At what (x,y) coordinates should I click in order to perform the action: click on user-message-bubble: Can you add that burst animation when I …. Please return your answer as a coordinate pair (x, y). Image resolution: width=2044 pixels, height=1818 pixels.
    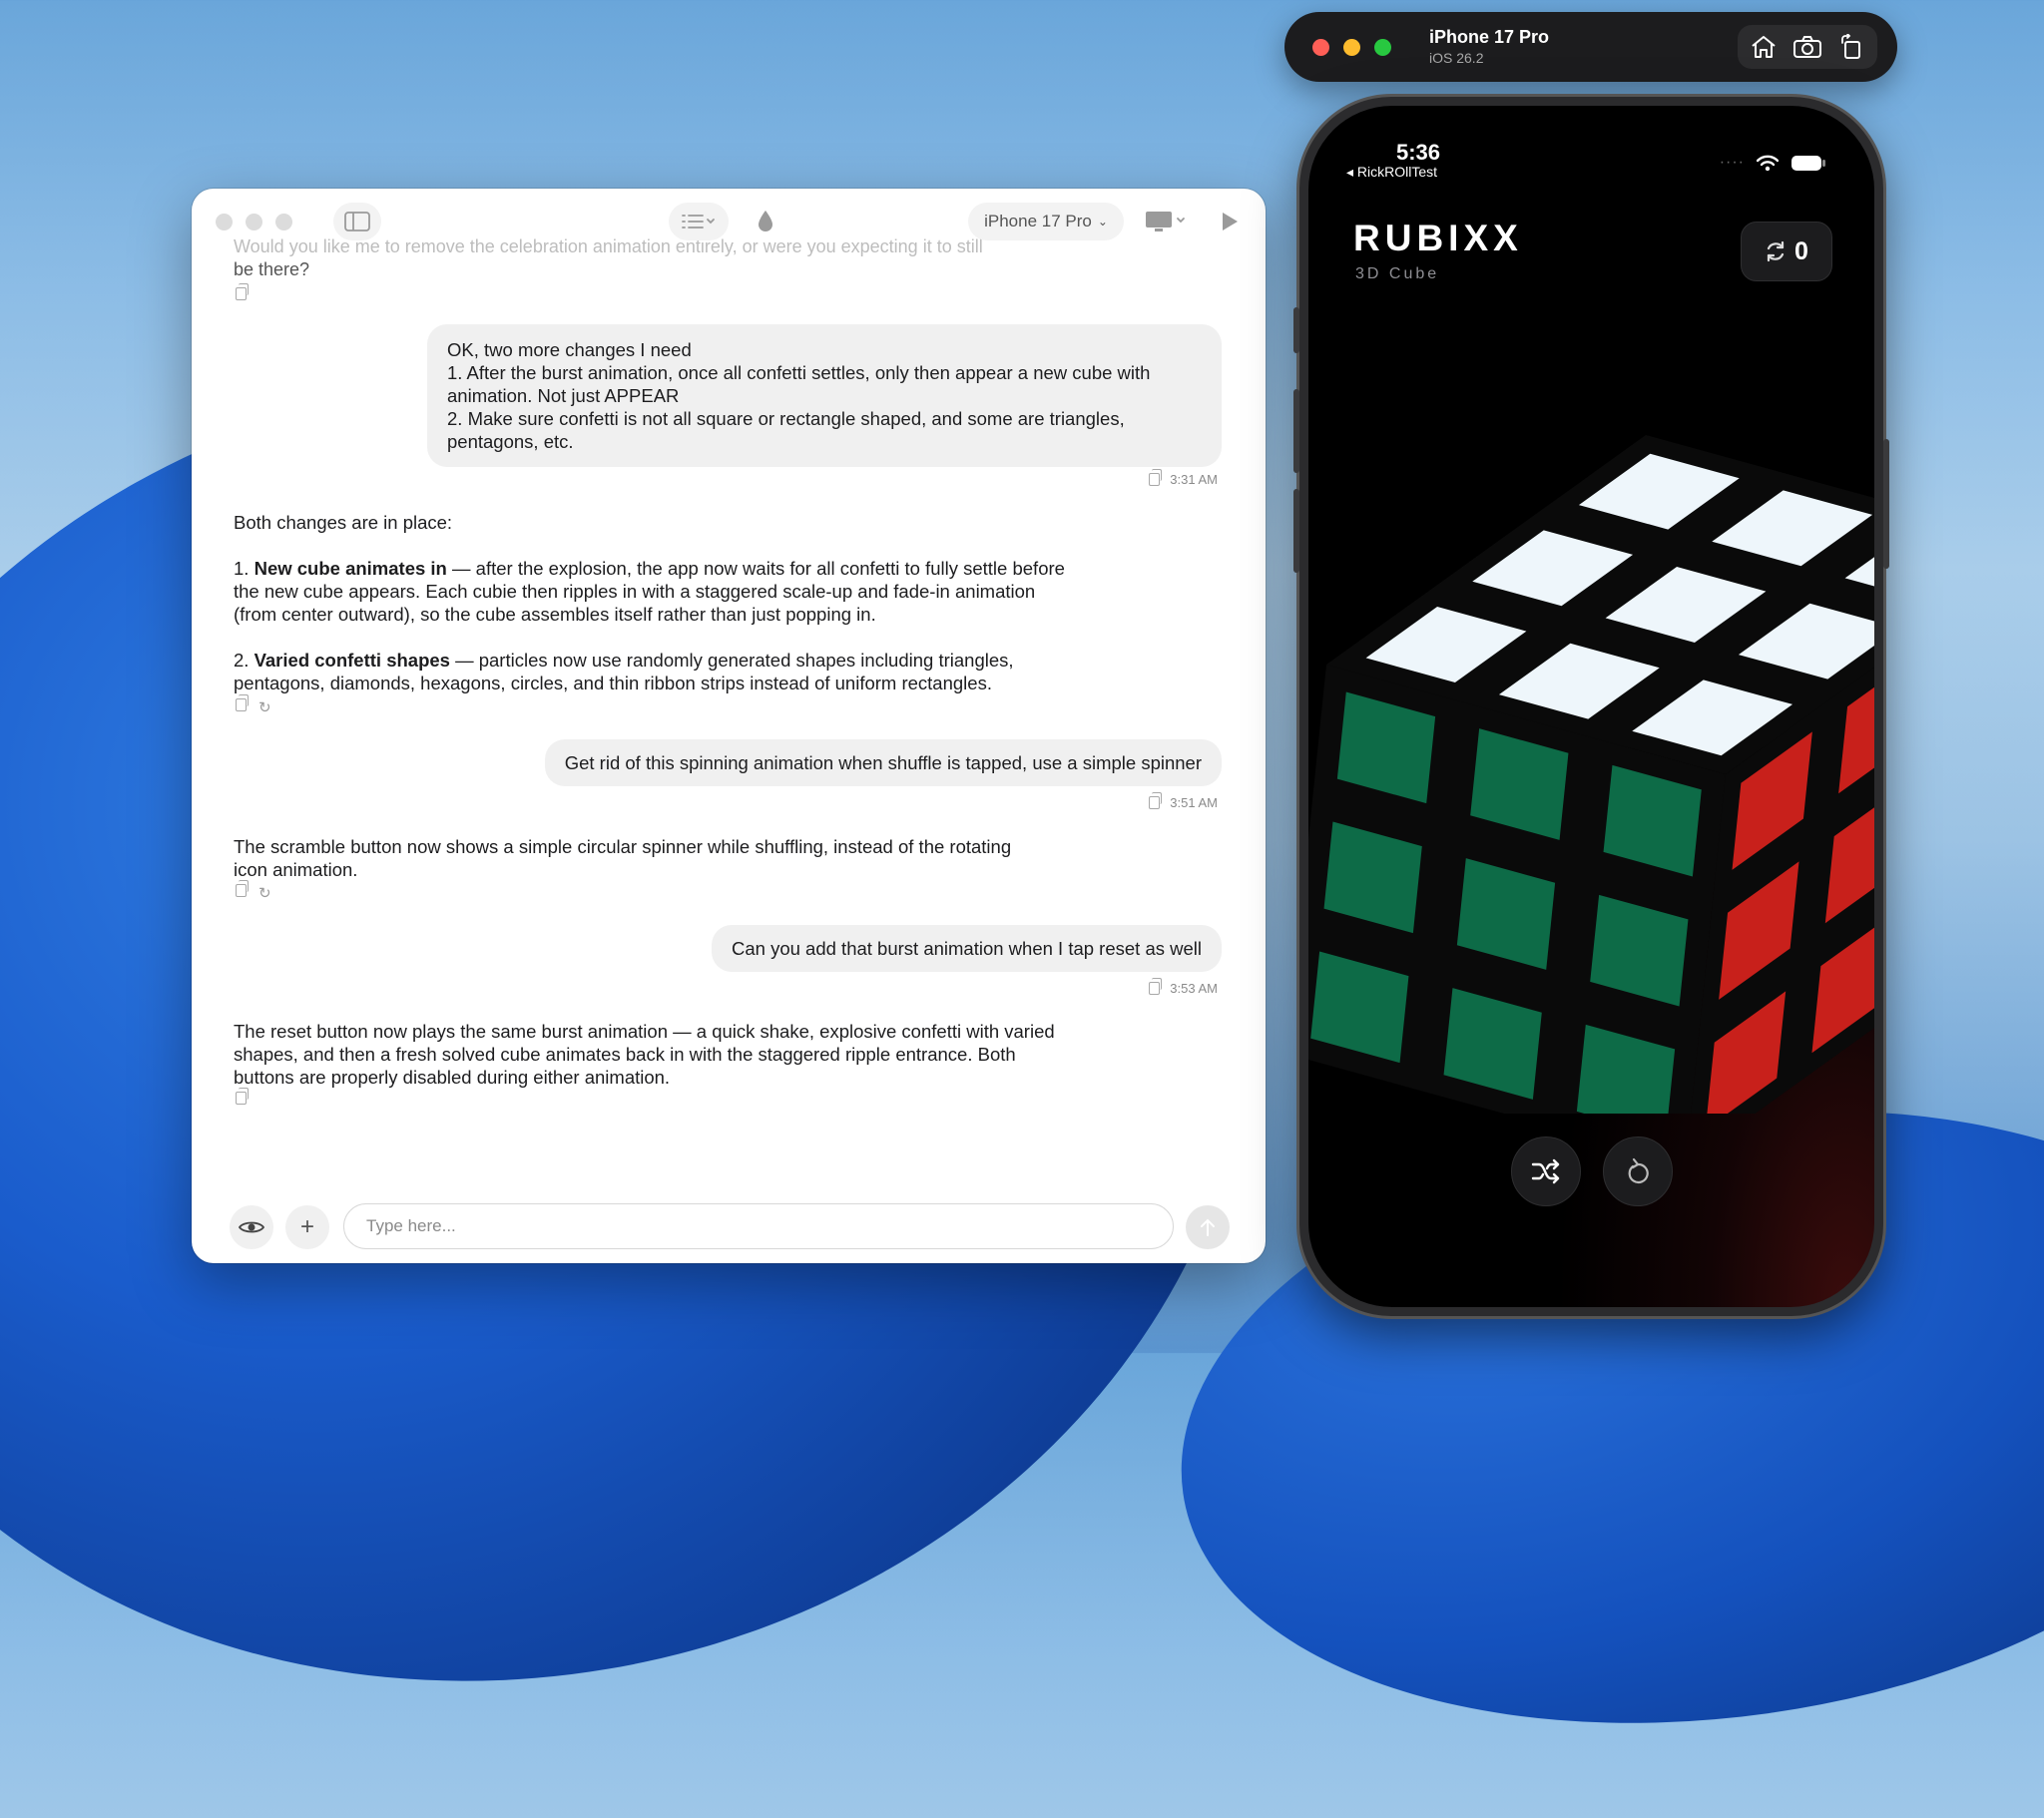
    Looking at the image, I should click on (967, 948).